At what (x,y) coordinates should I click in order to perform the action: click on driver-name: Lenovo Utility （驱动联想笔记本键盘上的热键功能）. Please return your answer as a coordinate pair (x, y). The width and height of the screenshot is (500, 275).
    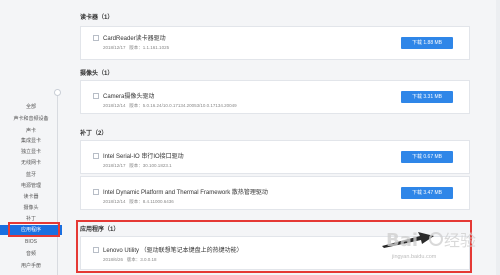
    Looking at the image, I should click on (173, 251).